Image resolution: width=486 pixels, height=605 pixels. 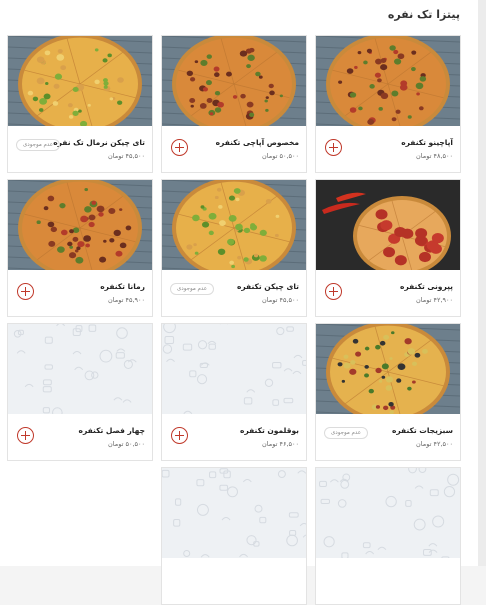 I want to click on product-card: تای چیکن تکنفره ۴۵,۵۰۰ تومان عدم موجودی, so click(x=234, y=248).